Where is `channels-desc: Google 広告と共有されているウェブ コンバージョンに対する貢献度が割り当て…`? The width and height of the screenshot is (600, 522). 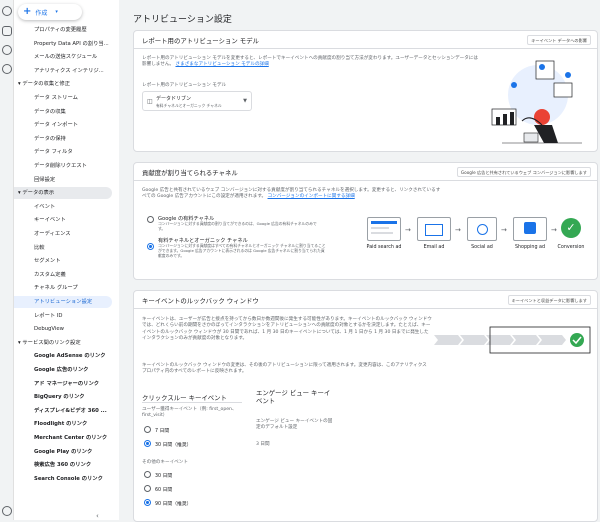 channels-desc: Google 広告と共有されているウェブ コンバージョンに対する貢献度が割り当て… is located at coordinates (292, 194).